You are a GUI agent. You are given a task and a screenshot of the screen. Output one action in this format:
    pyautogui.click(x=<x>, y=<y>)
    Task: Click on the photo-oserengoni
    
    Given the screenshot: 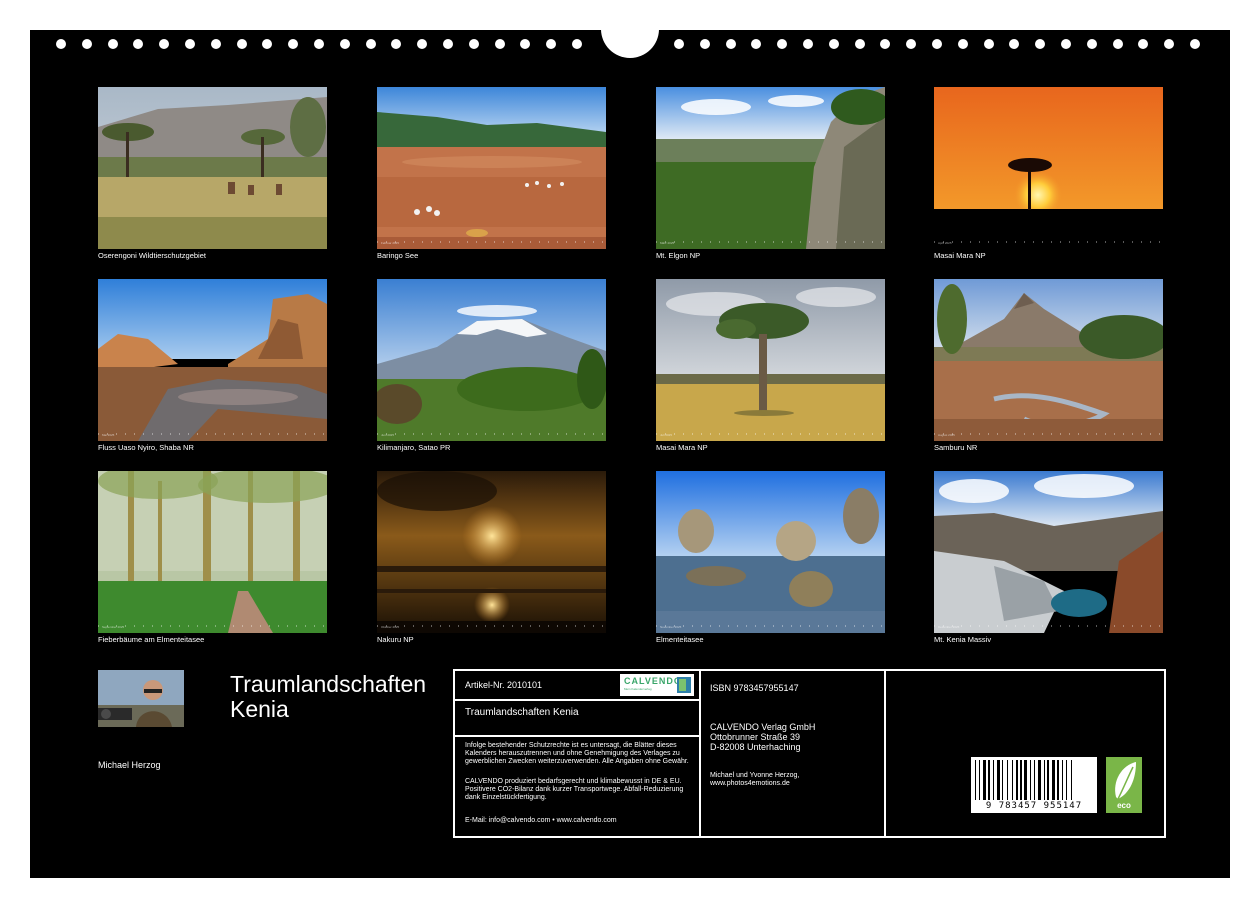 What is the action you would take?
    pyautogui.click(x=212, y=168)
    